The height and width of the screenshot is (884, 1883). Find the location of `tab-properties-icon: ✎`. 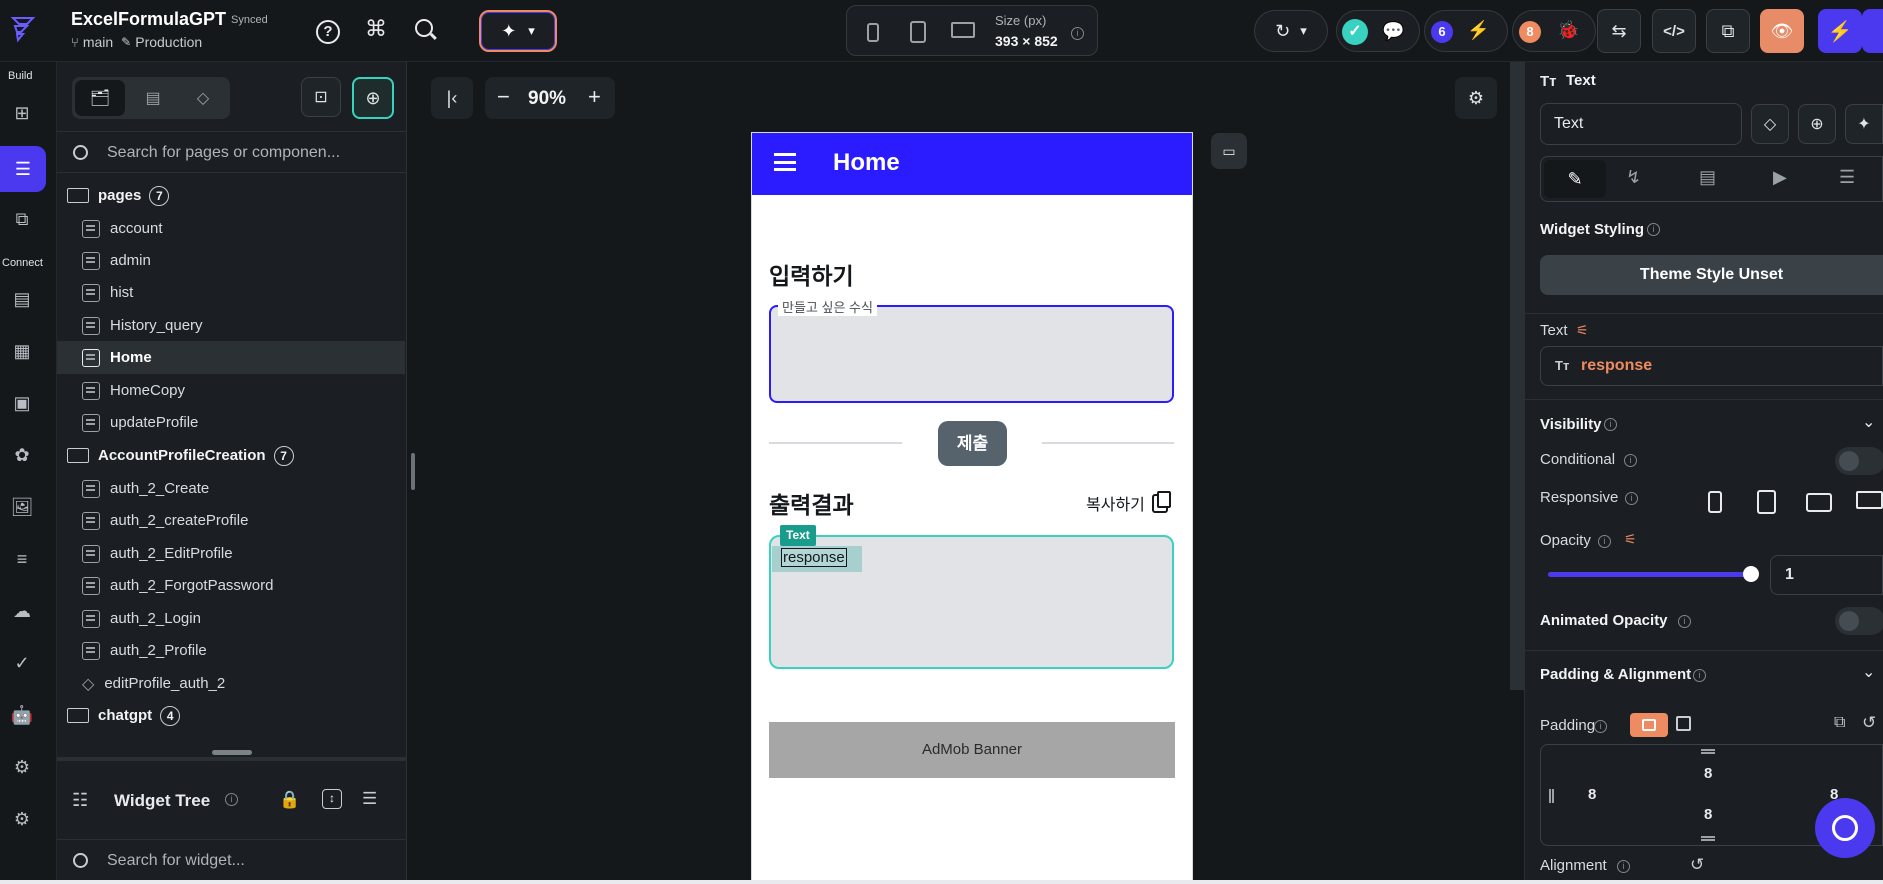

tab-properties-icon: ✎ is located at coordinates (1575, 179).